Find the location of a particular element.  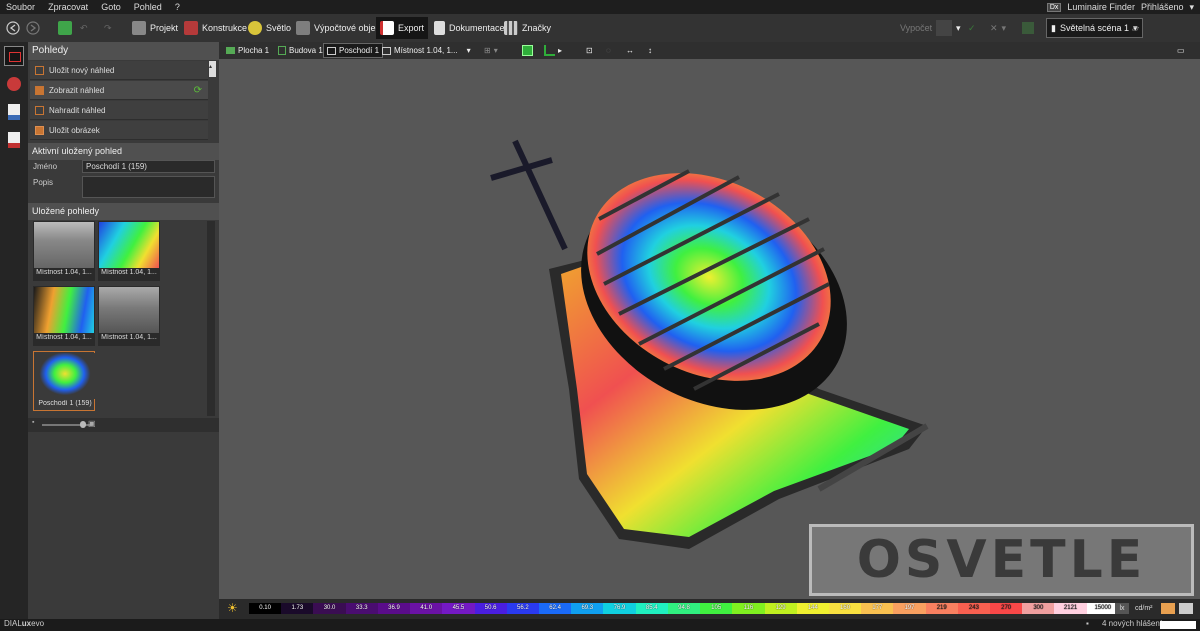

palette-button is located at coordinates (1168, 608).